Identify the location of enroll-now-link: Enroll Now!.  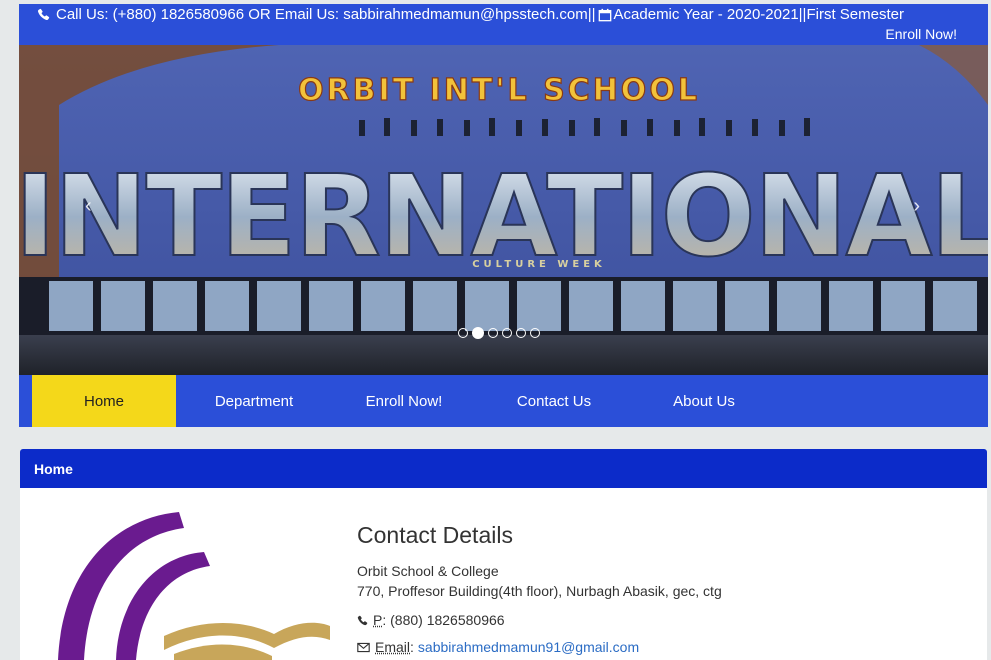
(921, 34).